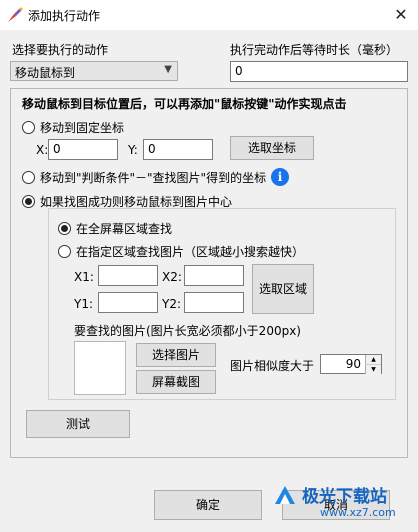  What do you see at coordinates (285, 495) in the screenshot?
I see `watermark-logo-icon` at bounding box center [285, 495].